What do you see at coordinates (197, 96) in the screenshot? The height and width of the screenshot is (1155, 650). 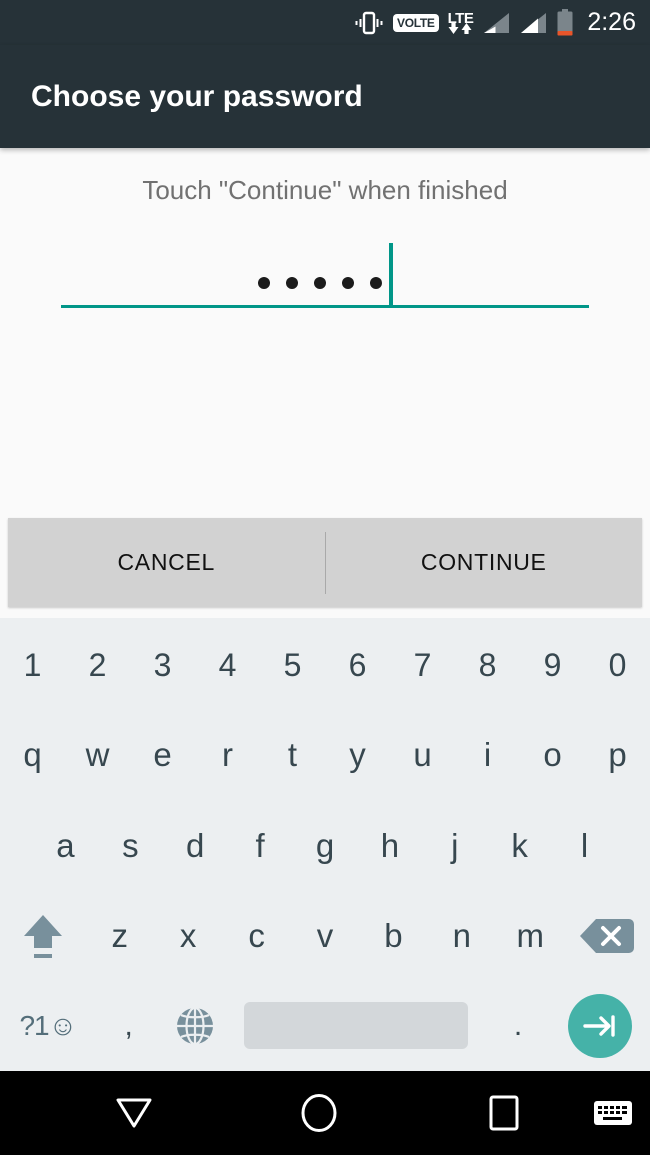 I see `page-title: Choose your password` at bounding box center [197, 96].